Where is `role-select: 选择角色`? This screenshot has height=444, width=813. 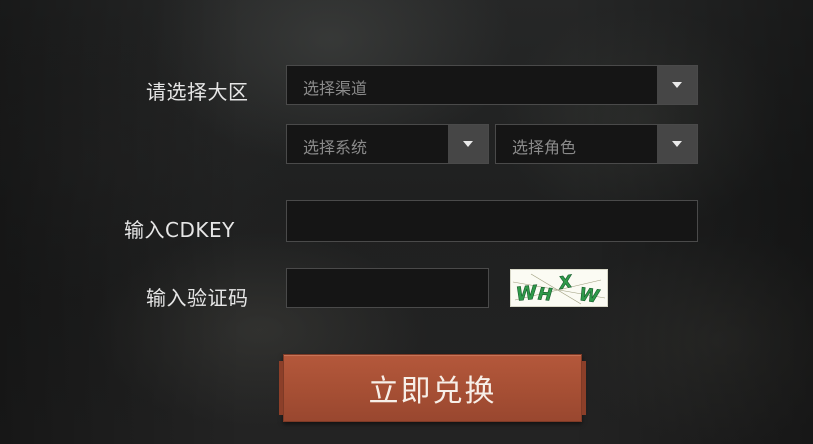
role-select: 选择角色 is located at coordinates (596, 144).